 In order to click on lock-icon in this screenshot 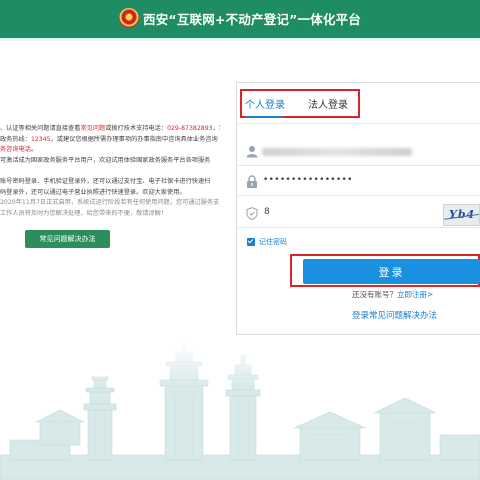, I will do `click(252, 181)`.